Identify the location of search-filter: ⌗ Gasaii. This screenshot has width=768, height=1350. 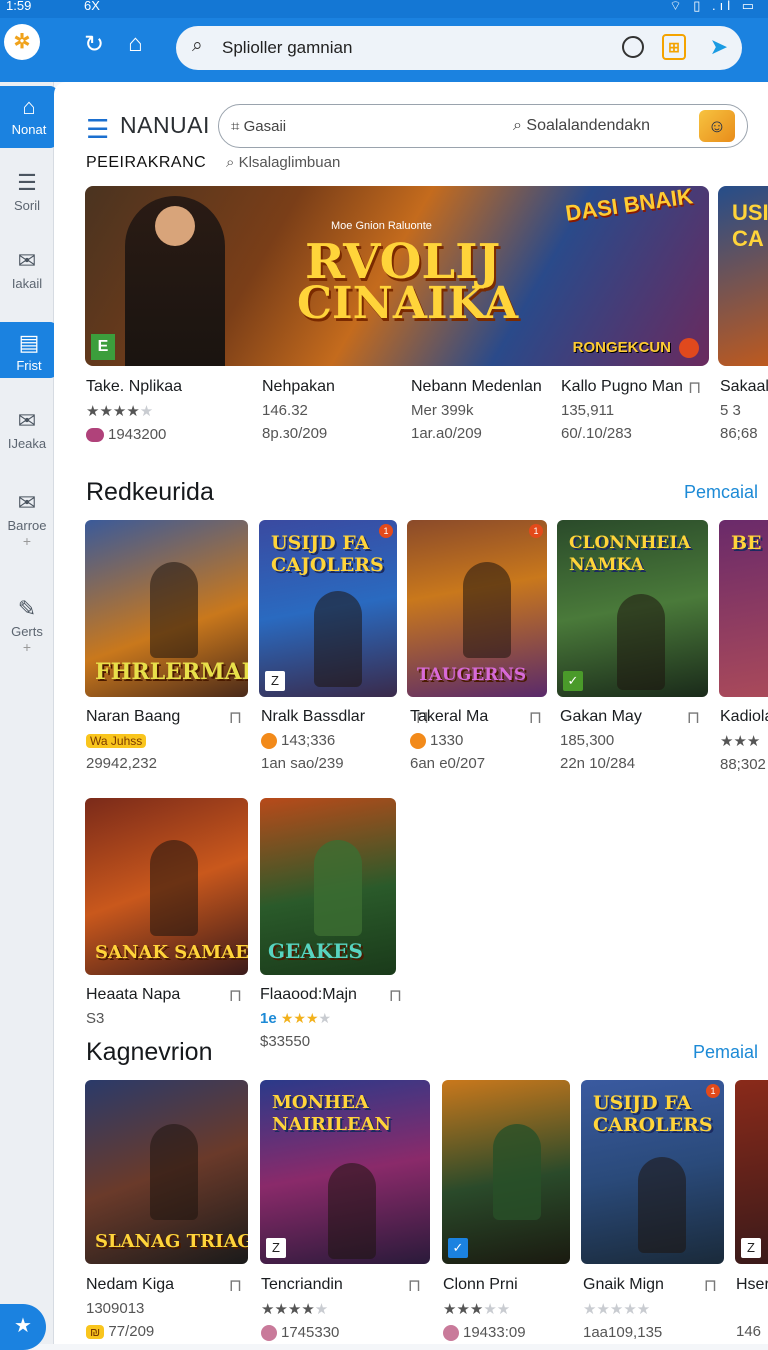
(258, 126).